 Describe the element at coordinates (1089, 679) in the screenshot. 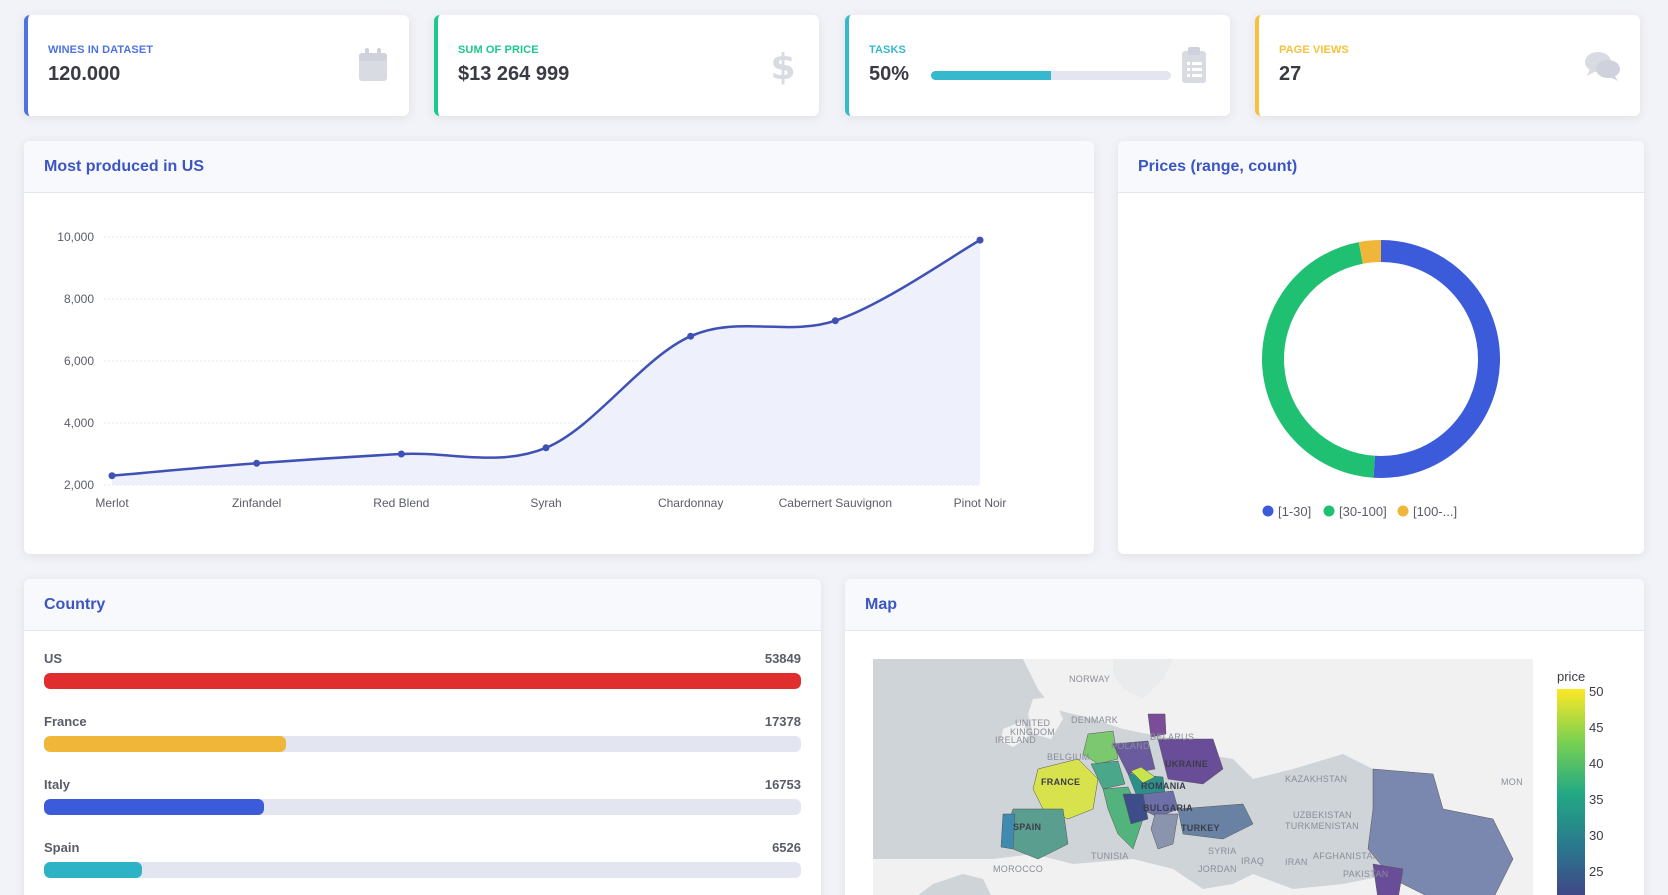

I see `svg-text: NORWAY` at that location.